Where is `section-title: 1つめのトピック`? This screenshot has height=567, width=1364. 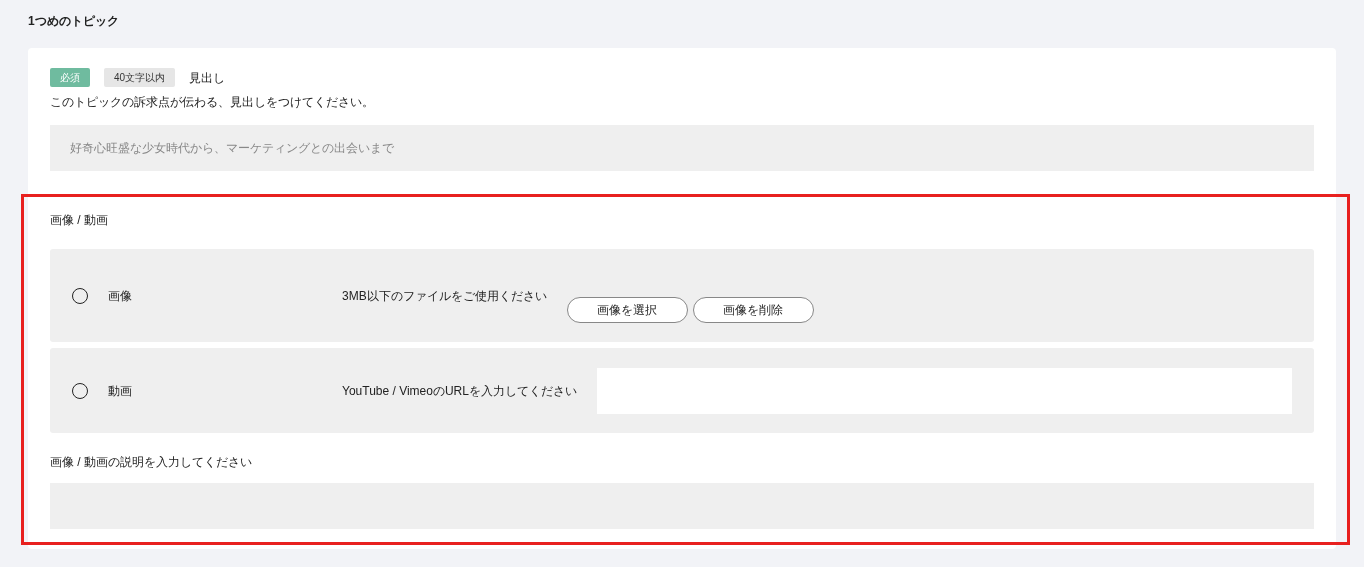 section-title: 1つめのトピック is located at coordinates (74, 21).